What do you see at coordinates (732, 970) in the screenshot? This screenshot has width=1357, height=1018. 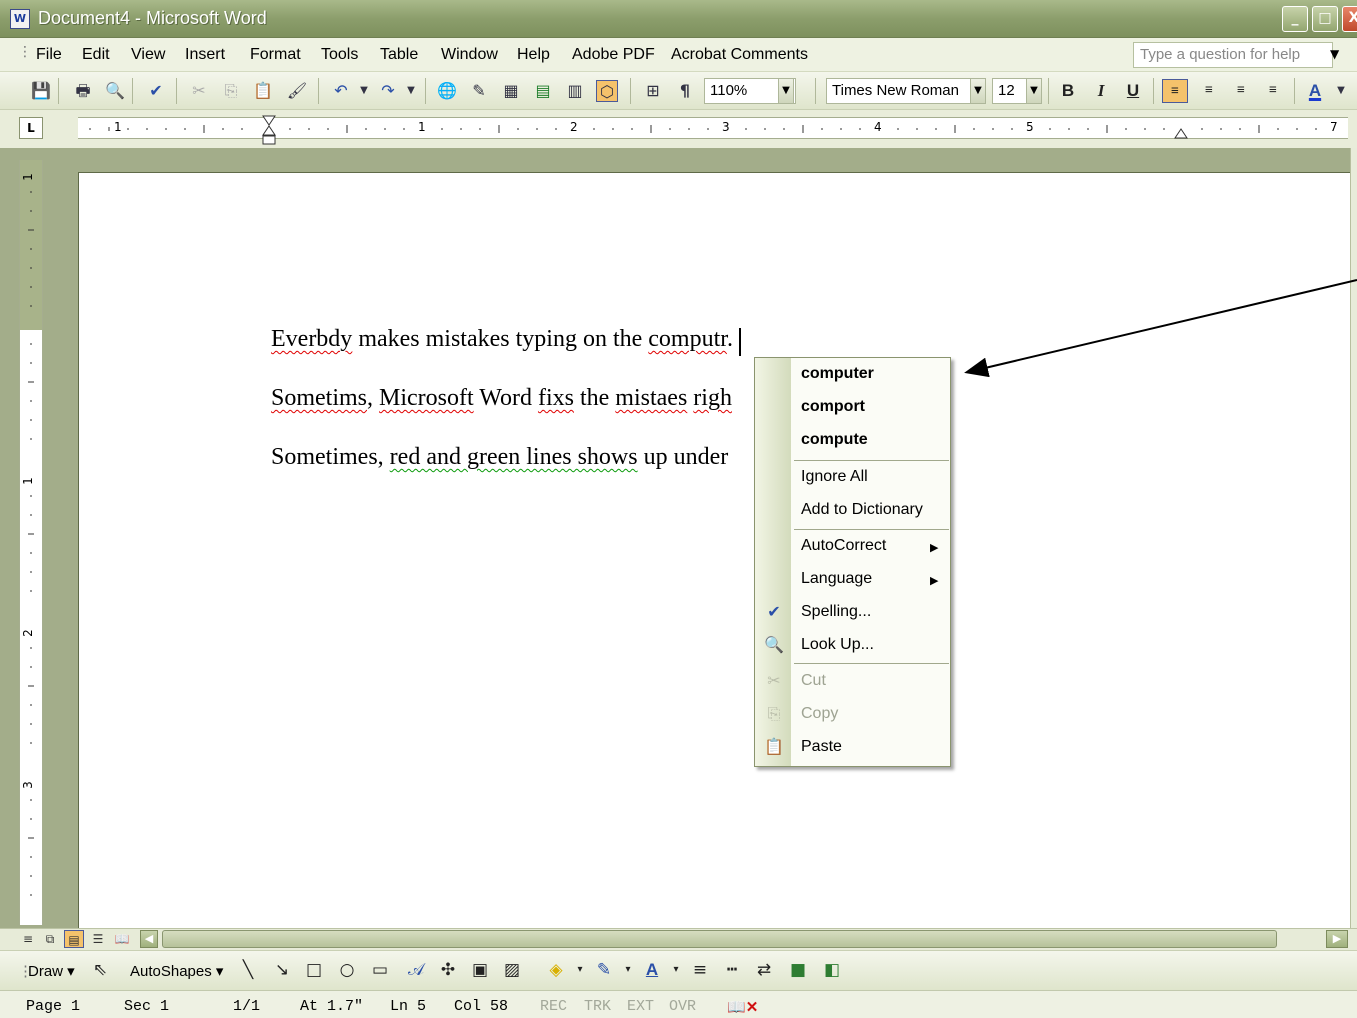 I see `dash-style-icon: ┅` at bounding box center [732, 970].